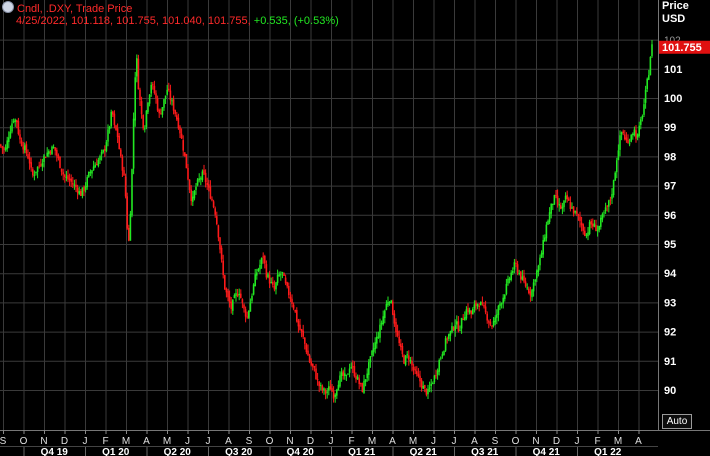 This screenshot has width=710, height=456. What do you see at coordinates (161, 21) in the screenshot?
I see `quote-ohlc: 101.118, 101.755, 101.040, 101.755,` at bounding box center [161, 21].